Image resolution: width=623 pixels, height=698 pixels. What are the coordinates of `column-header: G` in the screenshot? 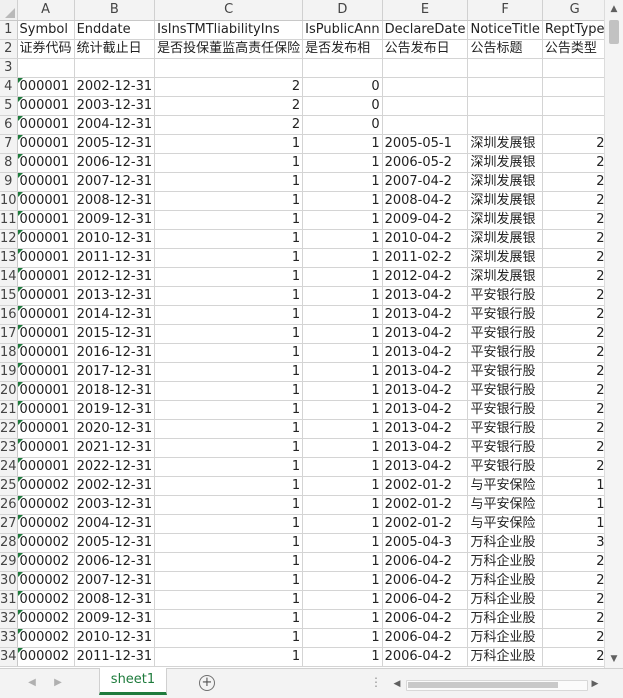 It's located at (573, 10).